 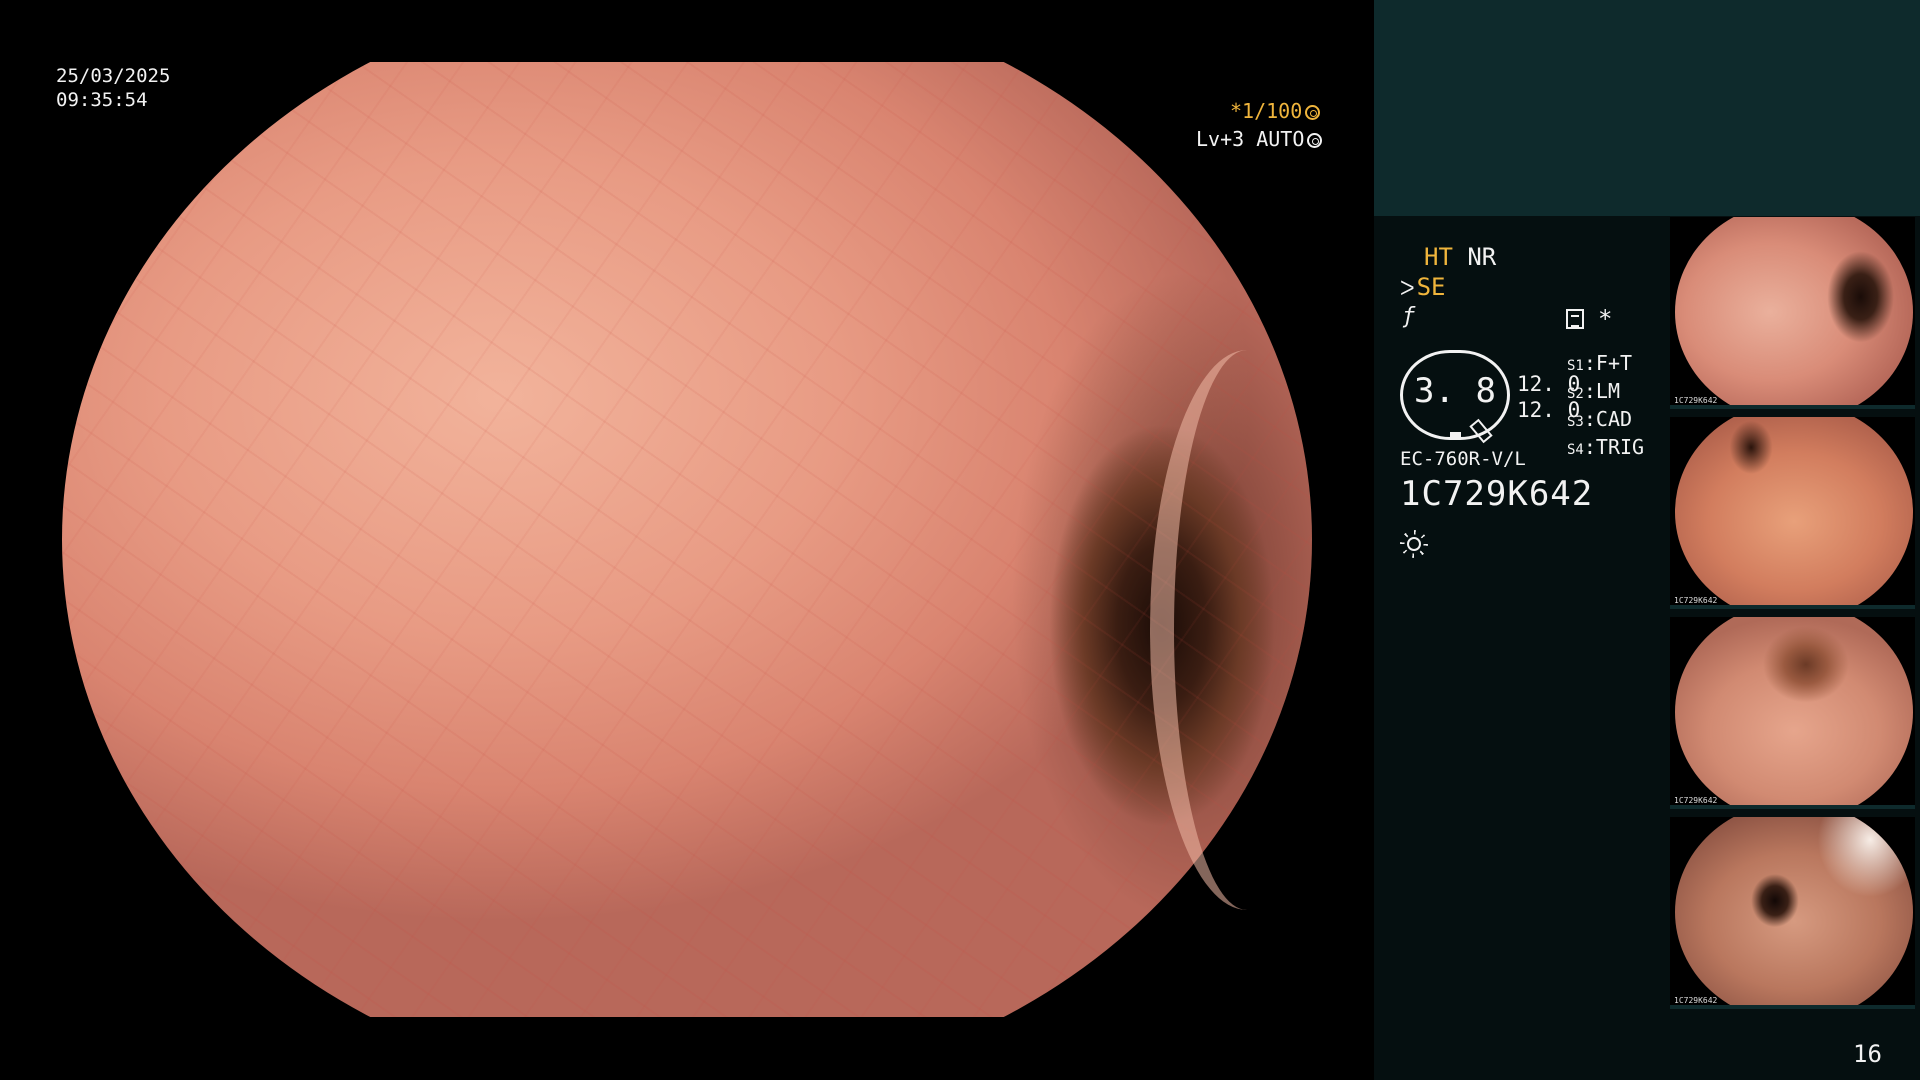 I want to click on level-indicator: Lv+3 AUTO, so click(x=1259, y=139).